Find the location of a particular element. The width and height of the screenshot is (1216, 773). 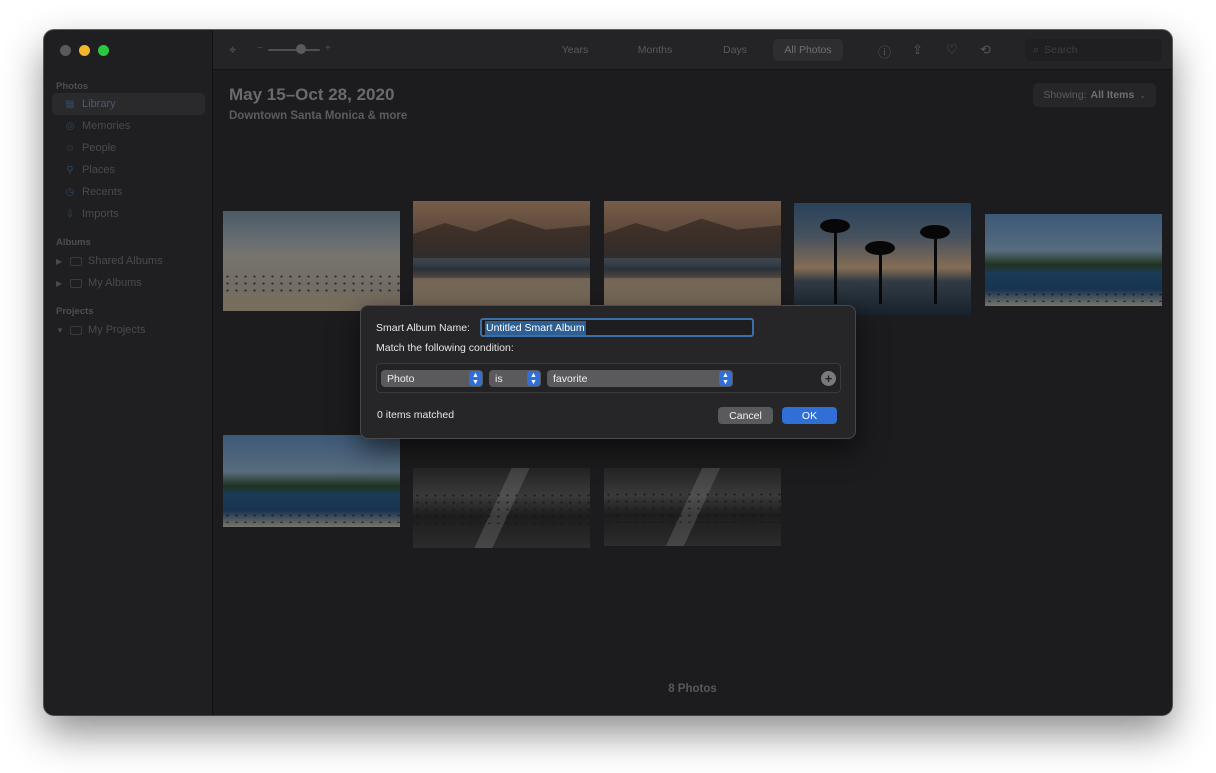

condition-field-popup: Photo ▲ ▼ is located at coordinates (432, 378).